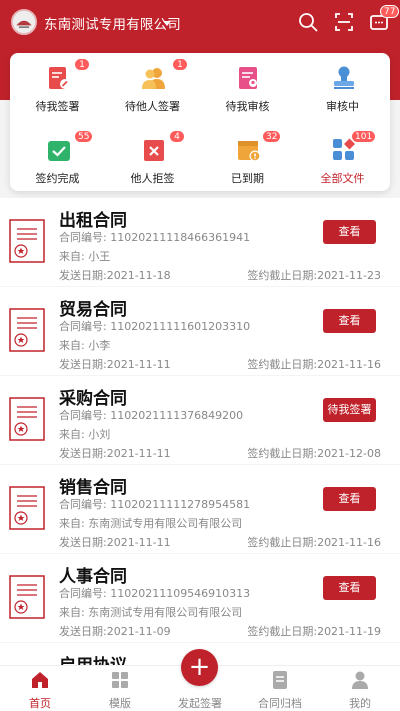 This screenshot has height=711, width=400. What do you see at coordinates (155, 504) in the screenshot?
I see `contract-number: 合同编号: 11020211111278954581` at bounding box center [155, 504].